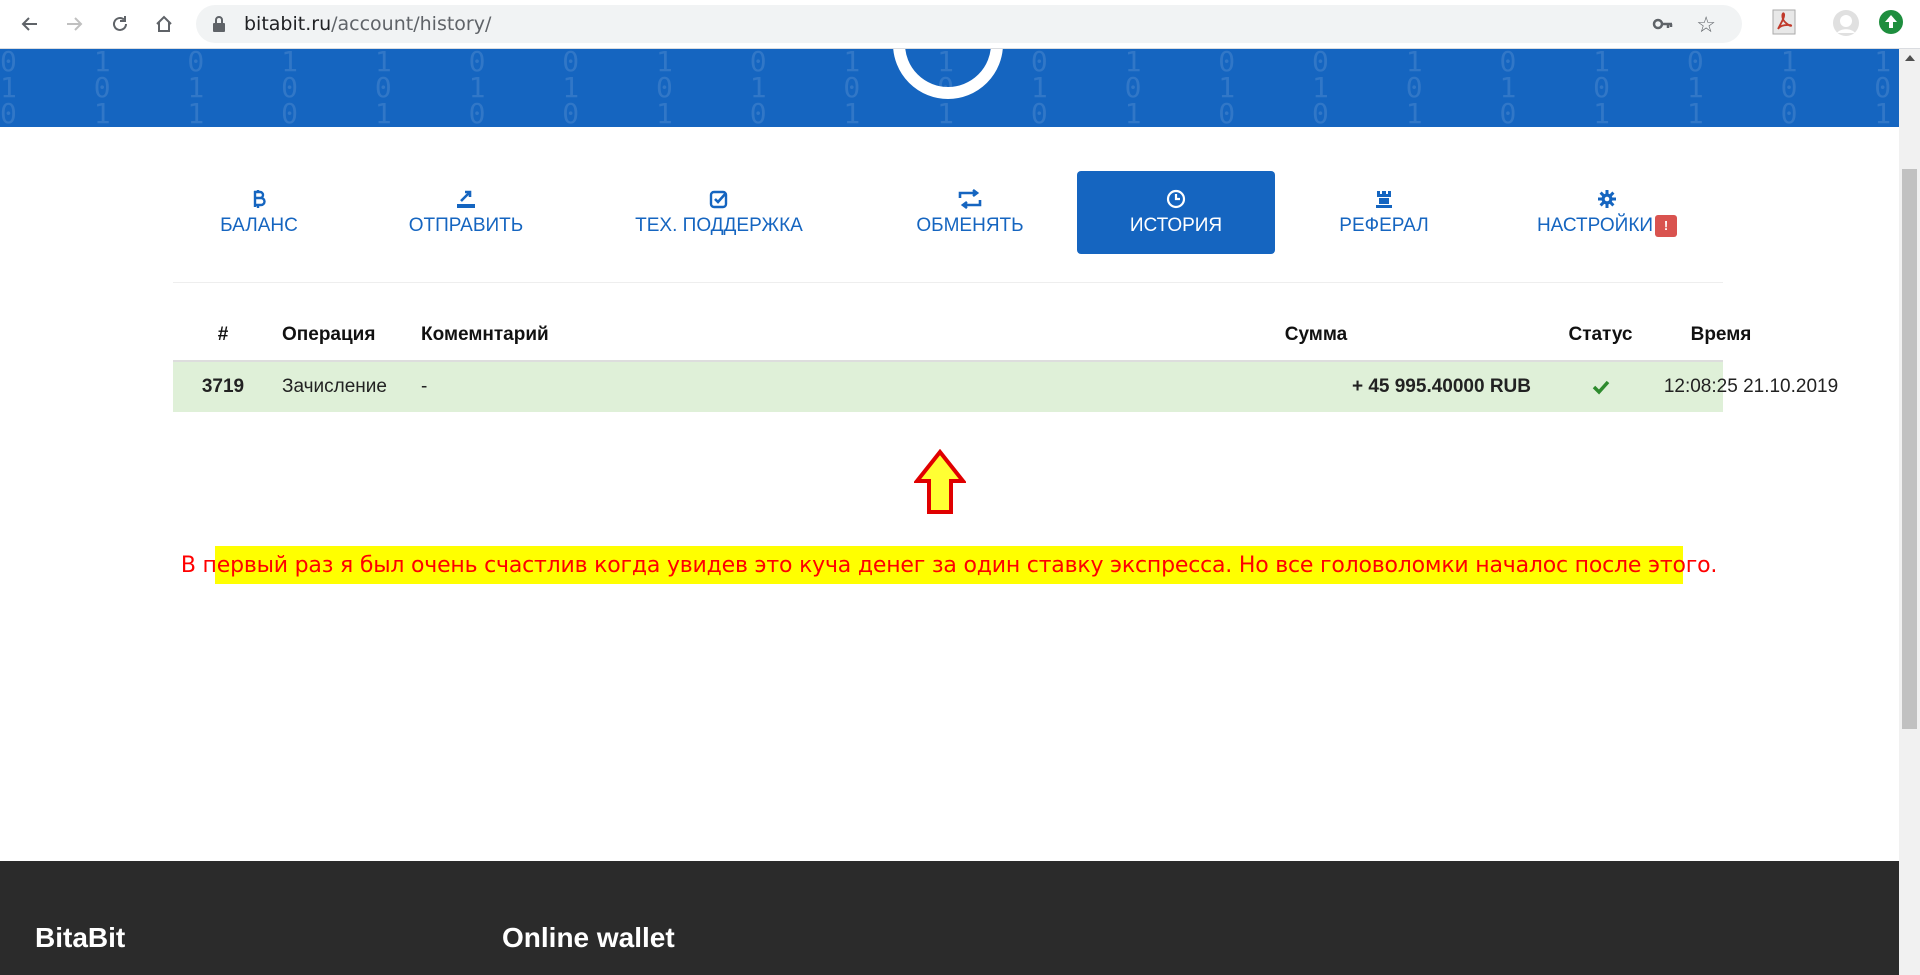 This screenshot has width=1920, height=975. I want to click on reload-button, so click(120, 24).